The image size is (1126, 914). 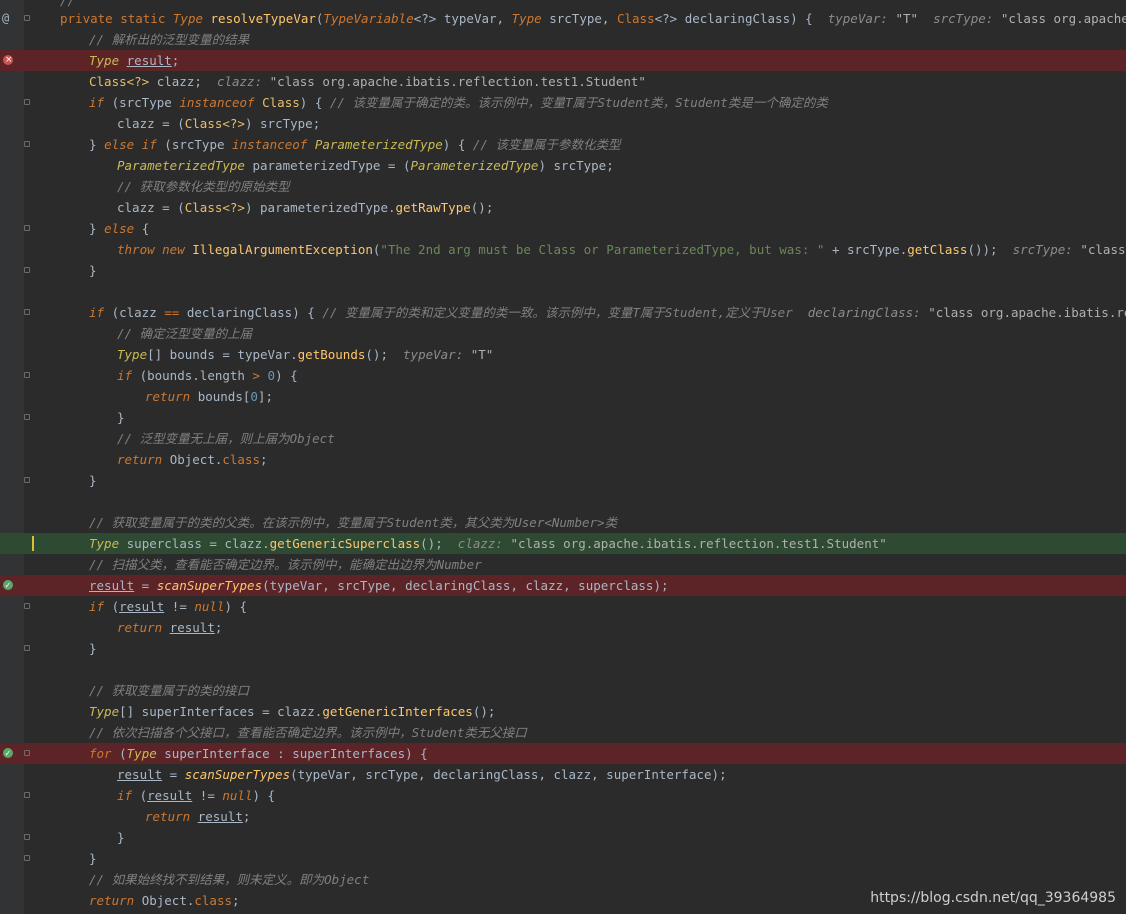 I want to click on code-text: // 依次扫描各个父接口，查看能否确定边界。该示例中，Student类无父接口, so click(x=308, y=732).